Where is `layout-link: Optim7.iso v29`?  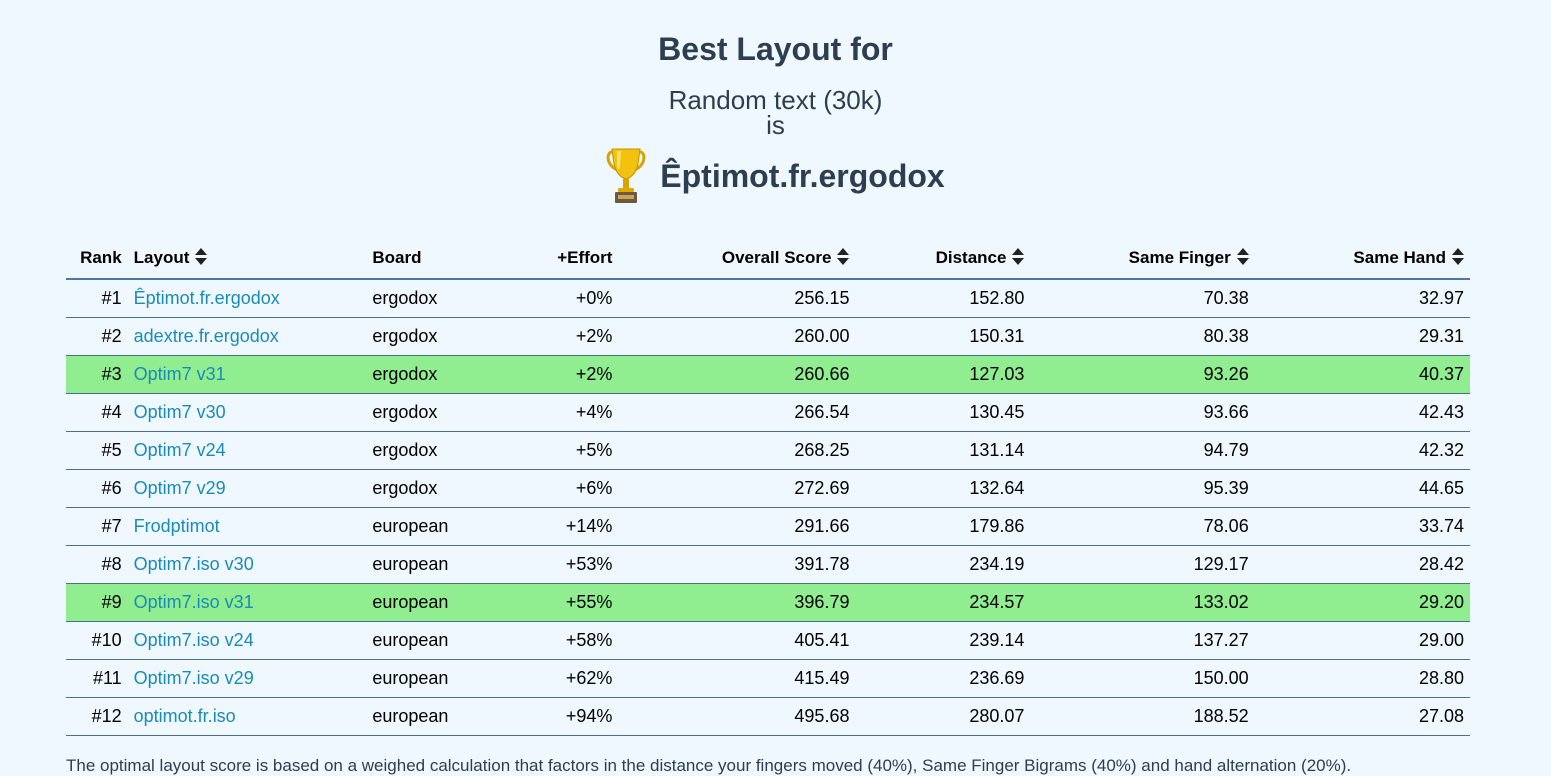
layout-link: Optim7.iso v29 is located at coordinates (194, 678).